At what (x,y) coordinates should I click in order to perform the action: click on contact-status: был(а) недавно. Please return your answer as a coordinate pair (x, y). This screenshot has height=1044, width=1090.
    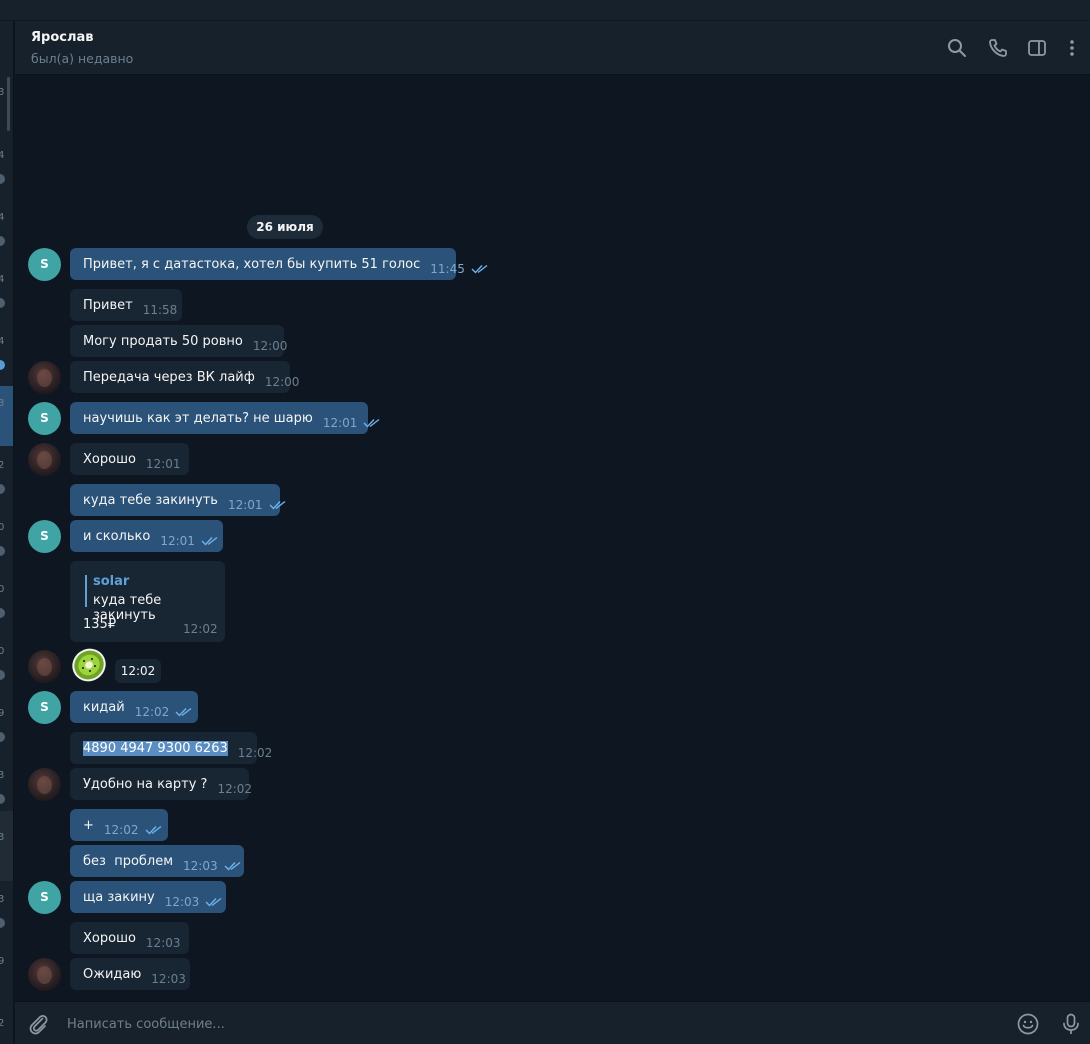
    Looking at the image, I should click on (82, 58).